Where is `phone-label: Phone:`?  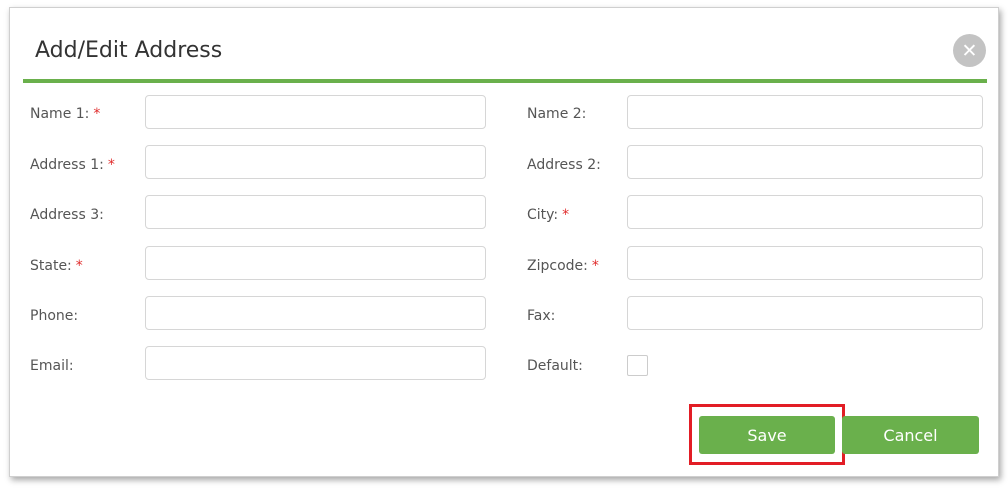 phone-label: Phone: is located at coordinates (54, 316).